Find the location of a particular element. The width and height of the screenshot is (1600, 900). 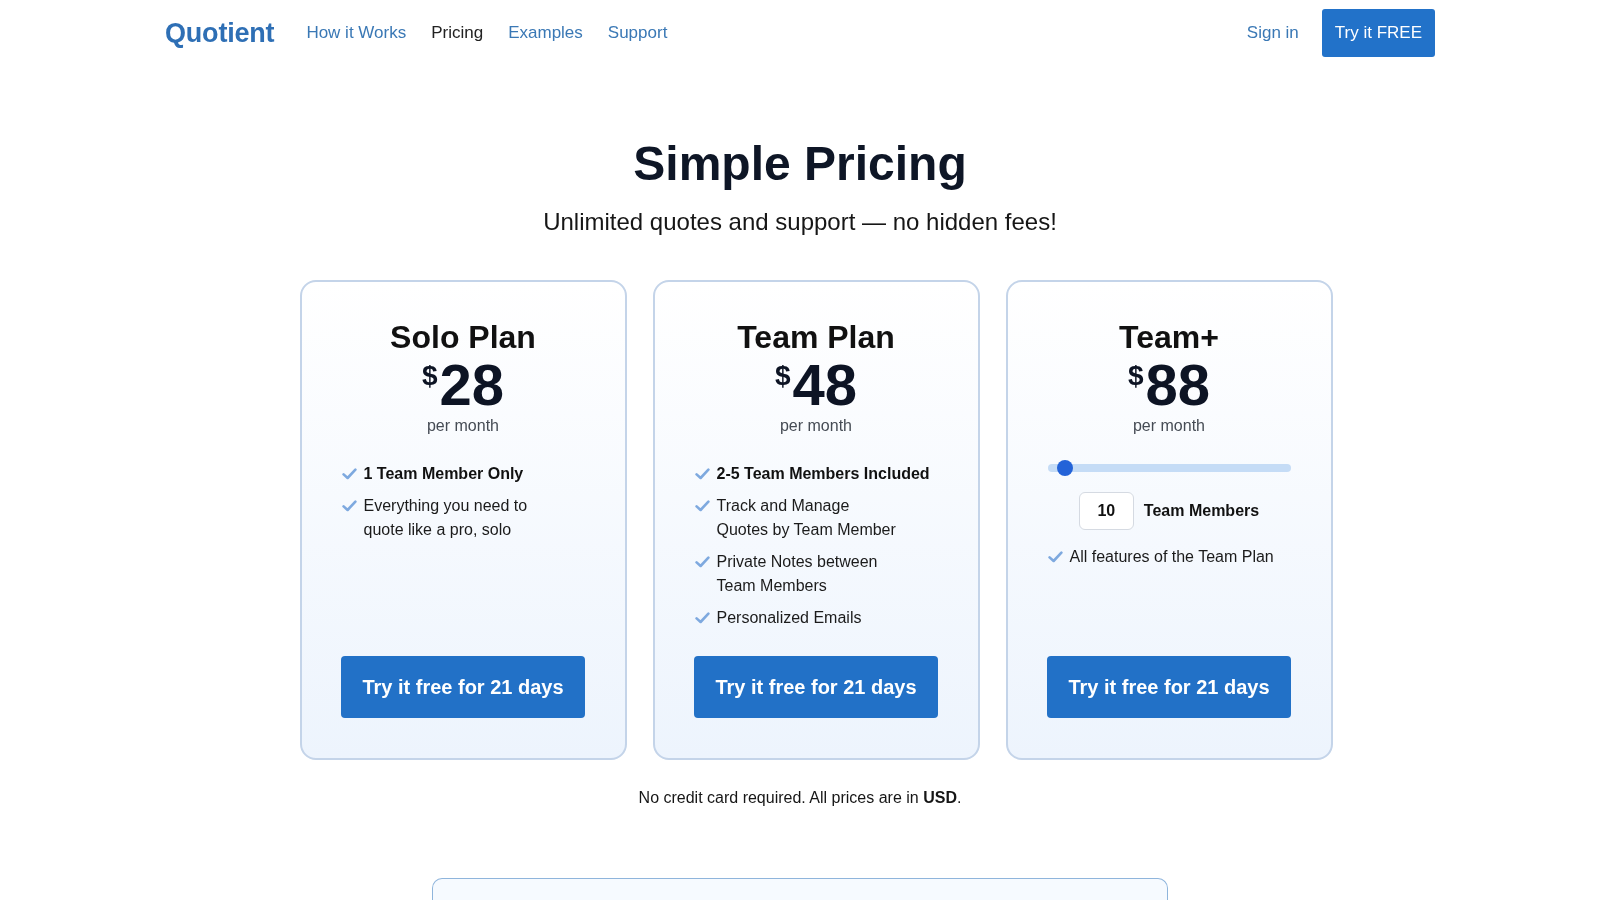

plan-name: Team+ is located at coordinates (1169, 337).